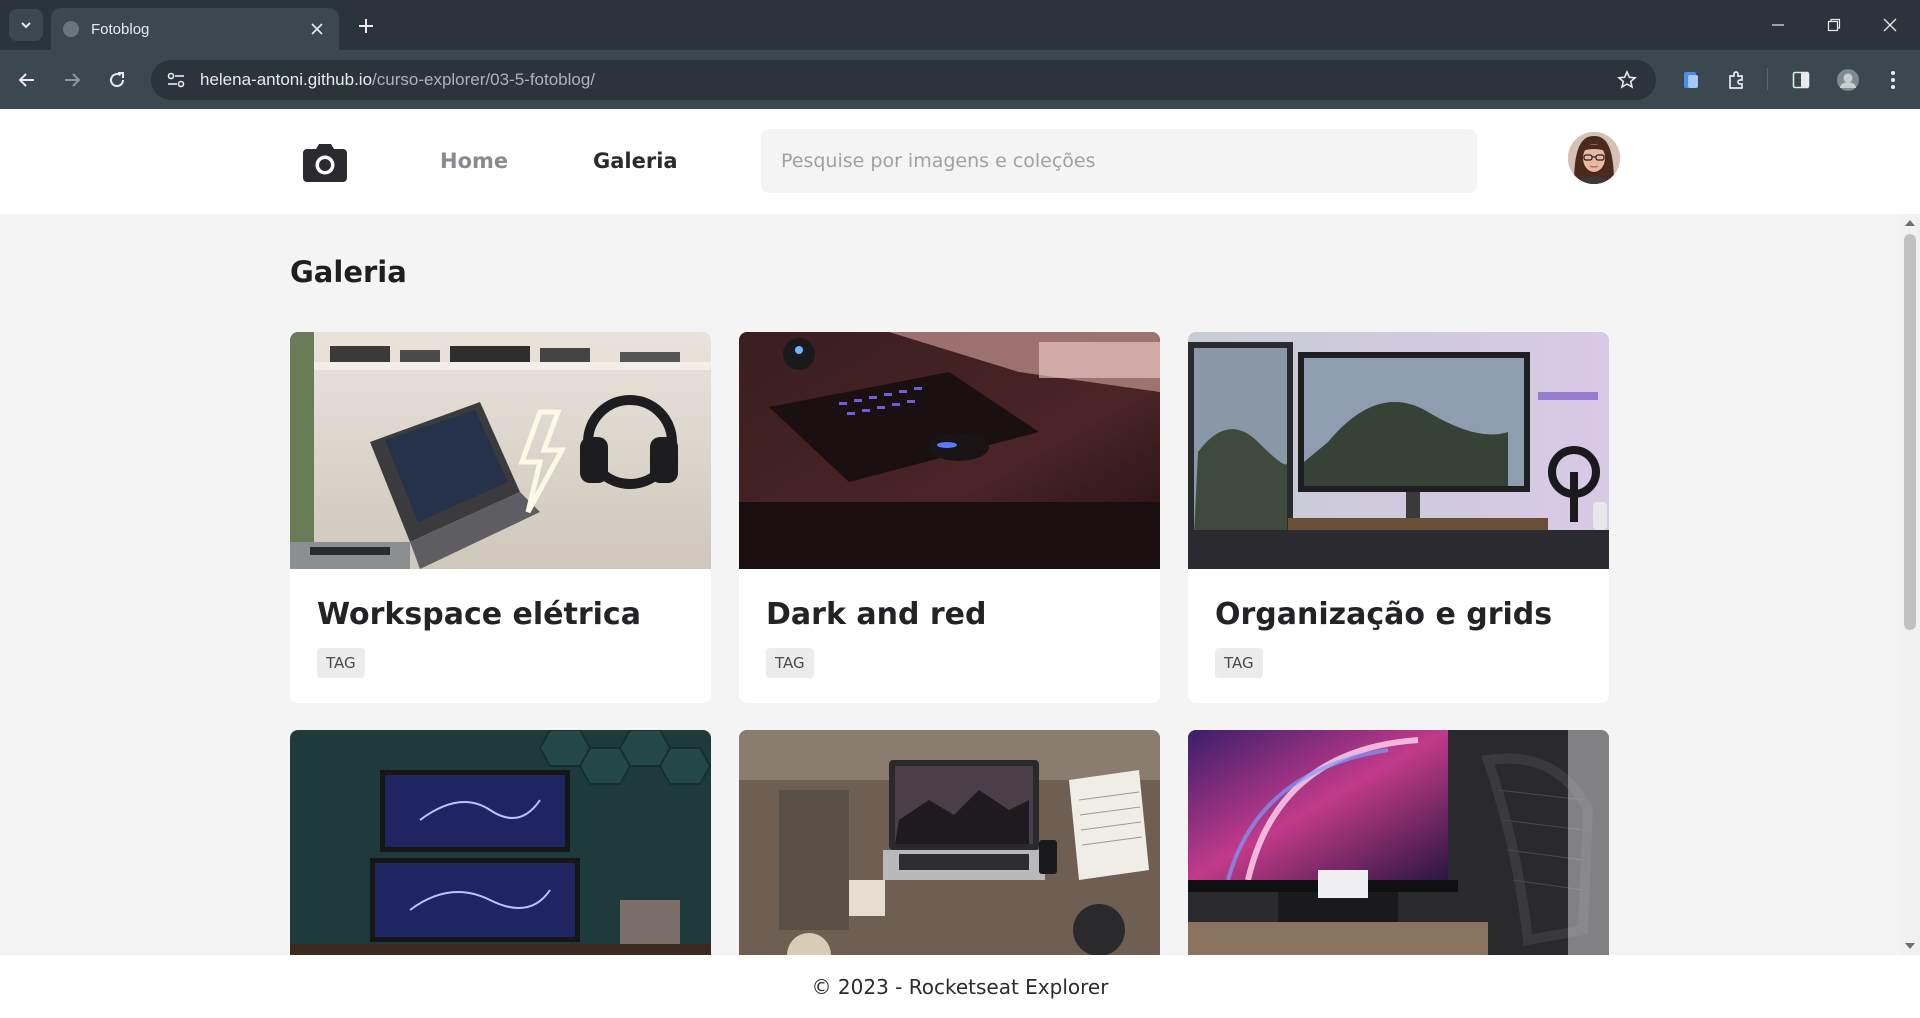 Image resolution: width=1920 pixels, height=1018 pixels. I want to click on arrow-right-icon, so click(73, 80).